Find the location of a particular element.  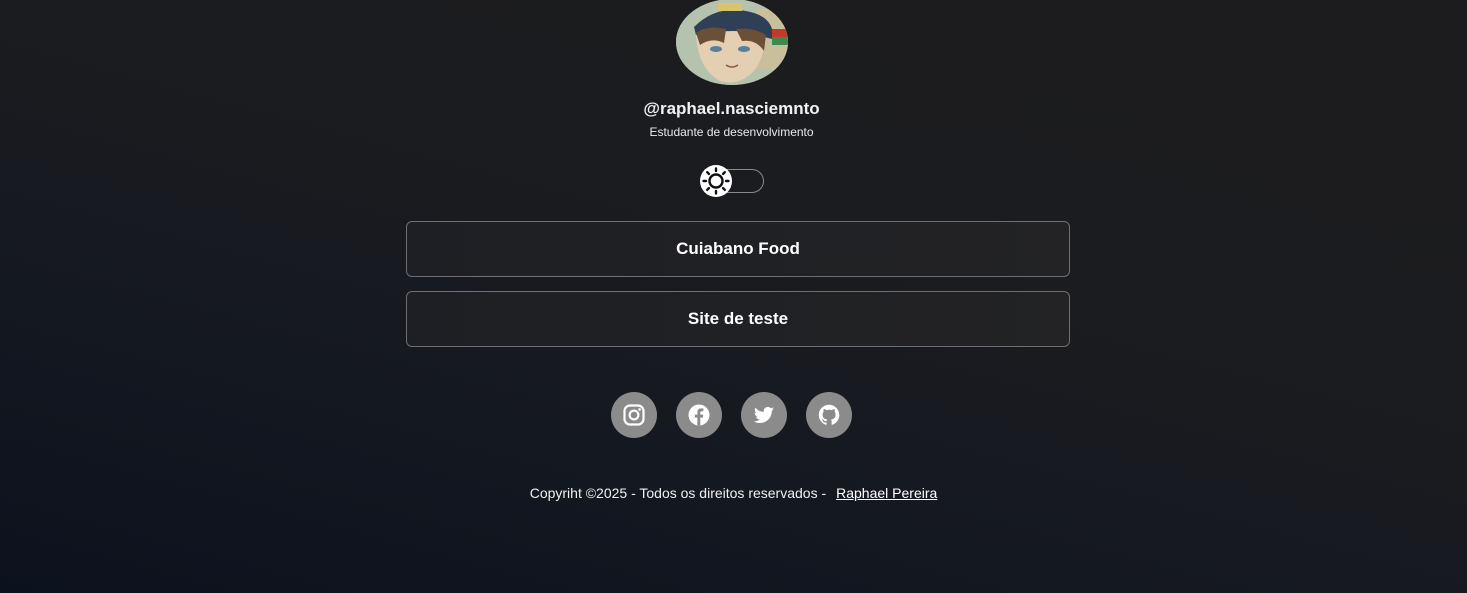

theme-toggle is located at coordinates (732, 181).